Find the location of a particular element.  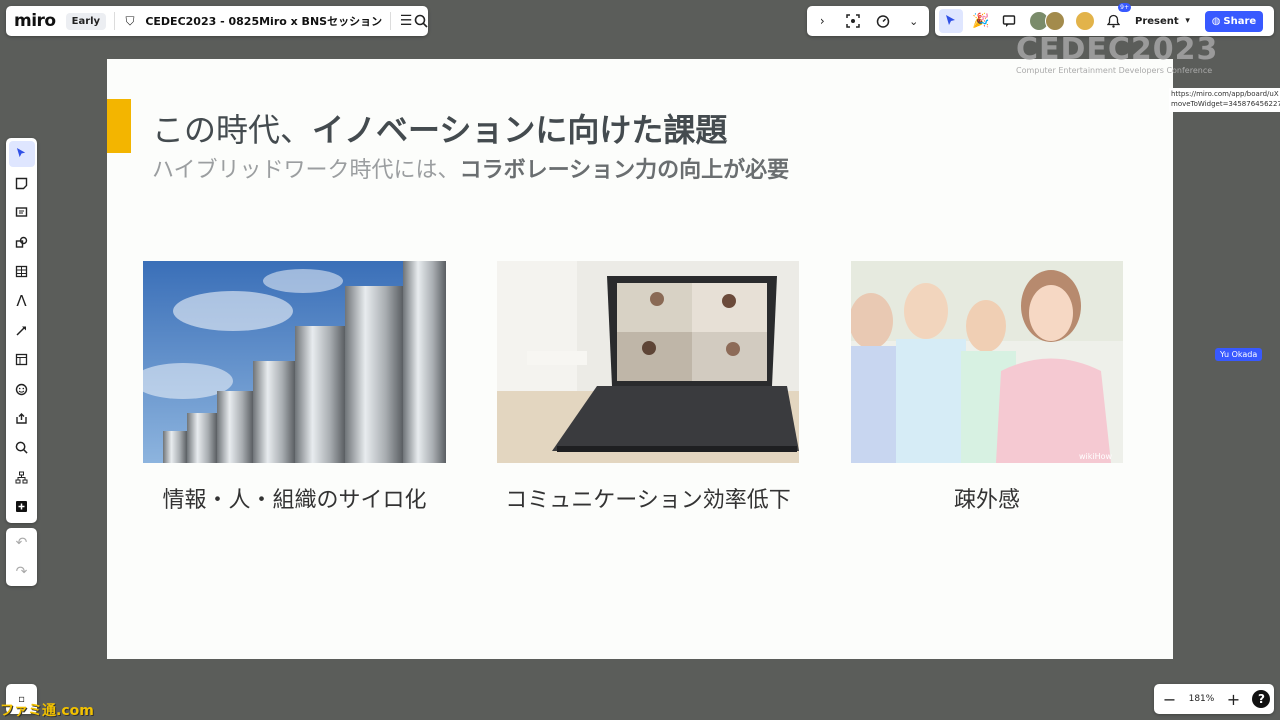

collaborator-cursor-label: Yu Okada is located at coordinates (1239, 354).